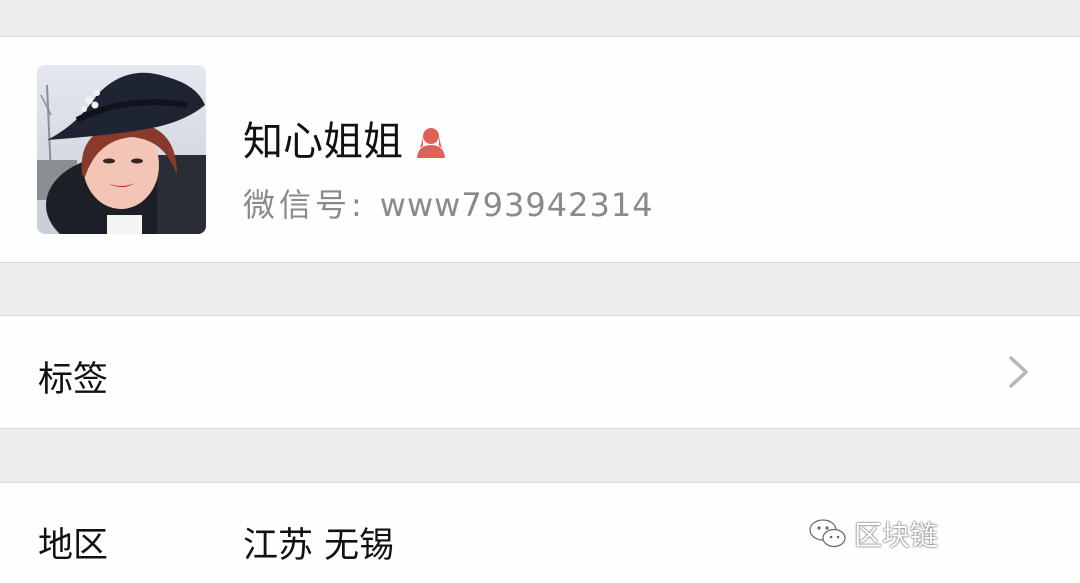 This screenshot has height=583, width=1080. What do you see at coordinates (304, 205) in the screenshot?
I see `wechat-id-label: 微信号:` at bounding box center [304, 205].